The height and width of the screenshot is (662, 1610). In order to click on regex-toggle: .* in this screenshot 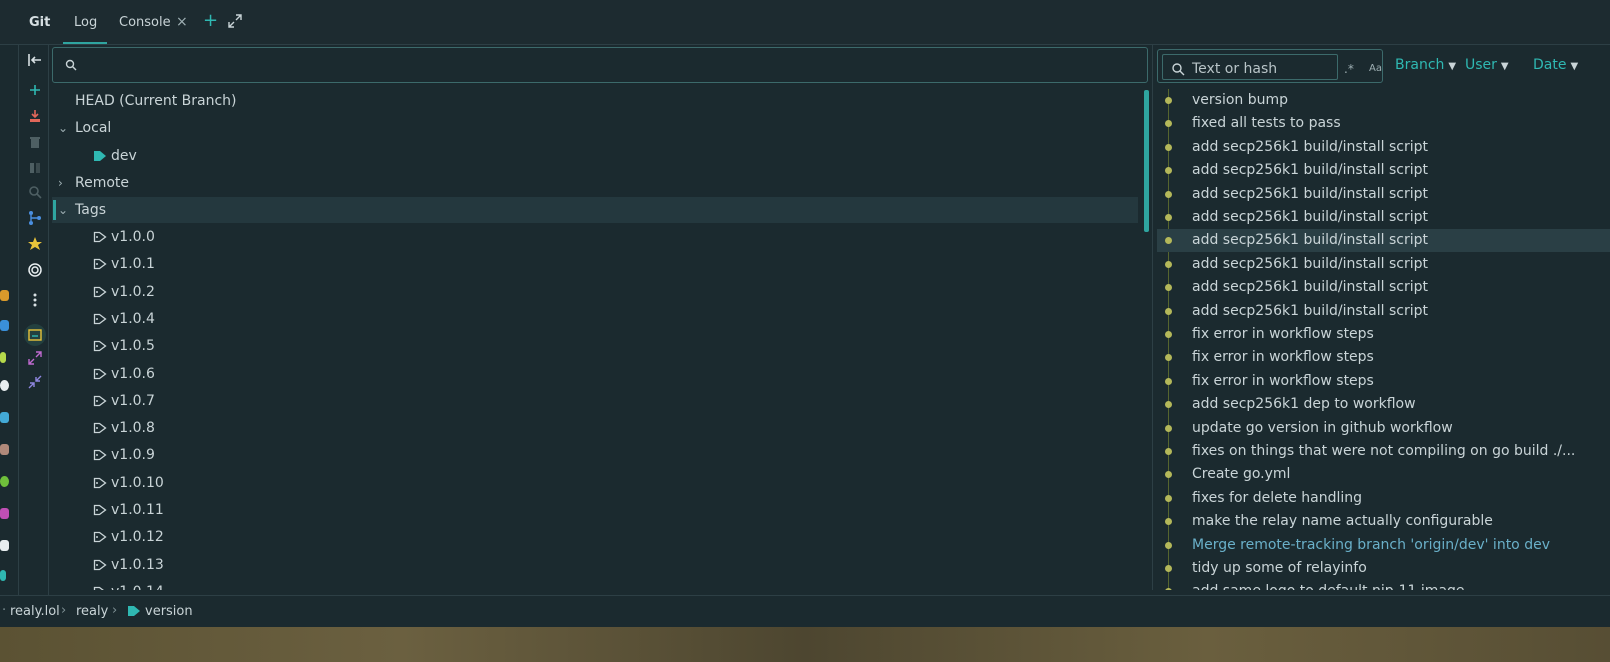, I will do `click(1349, 69)`.